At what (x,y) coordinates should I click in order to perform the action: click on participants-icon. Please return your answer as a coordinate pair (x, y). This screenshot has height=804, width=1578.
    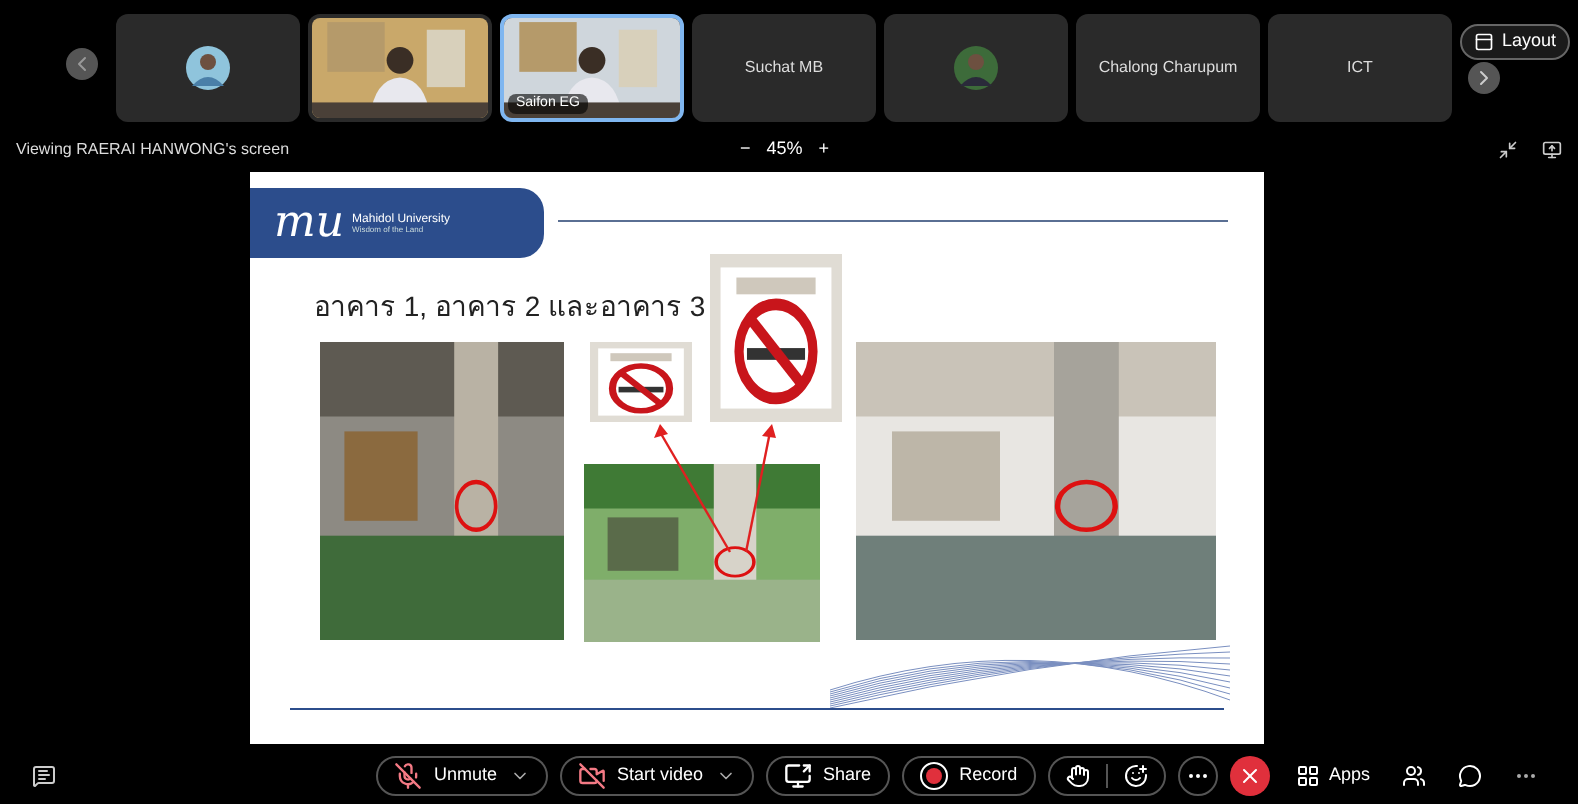
    Looking at the image, I should click on (1414, 776).